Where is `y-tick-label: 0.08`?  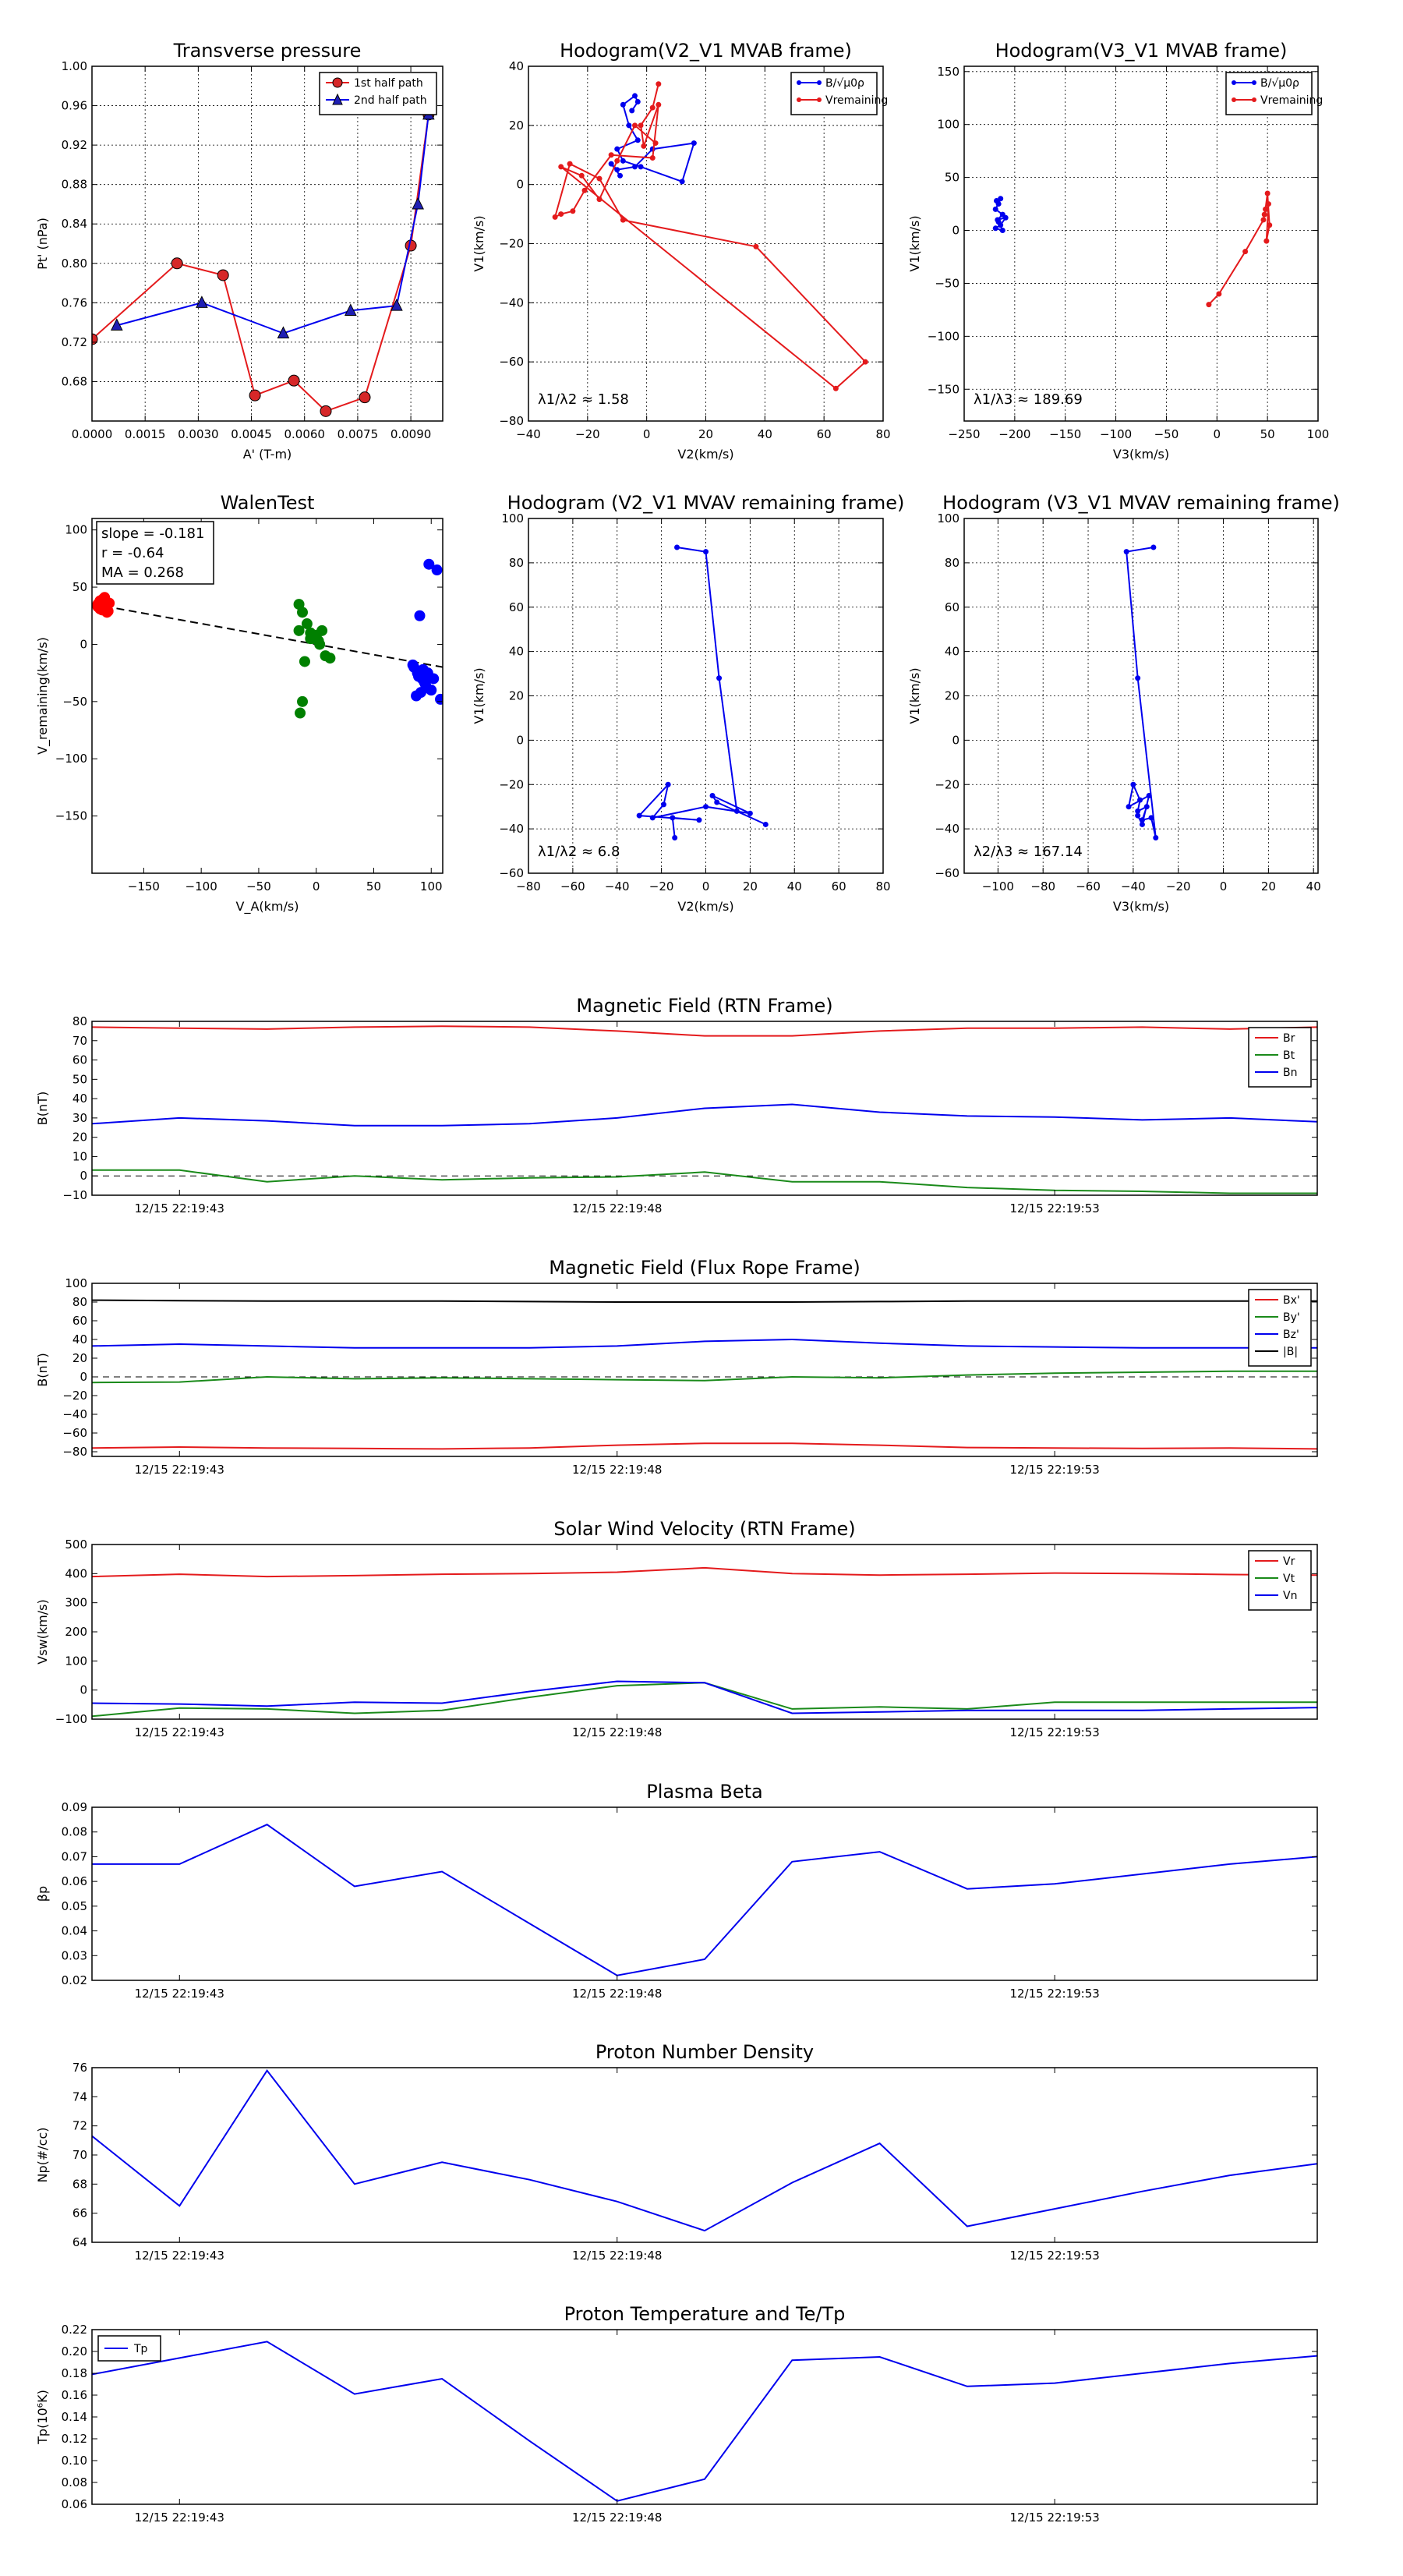 y-tick-label: 0.08 is located at coordinates (74, 1832).